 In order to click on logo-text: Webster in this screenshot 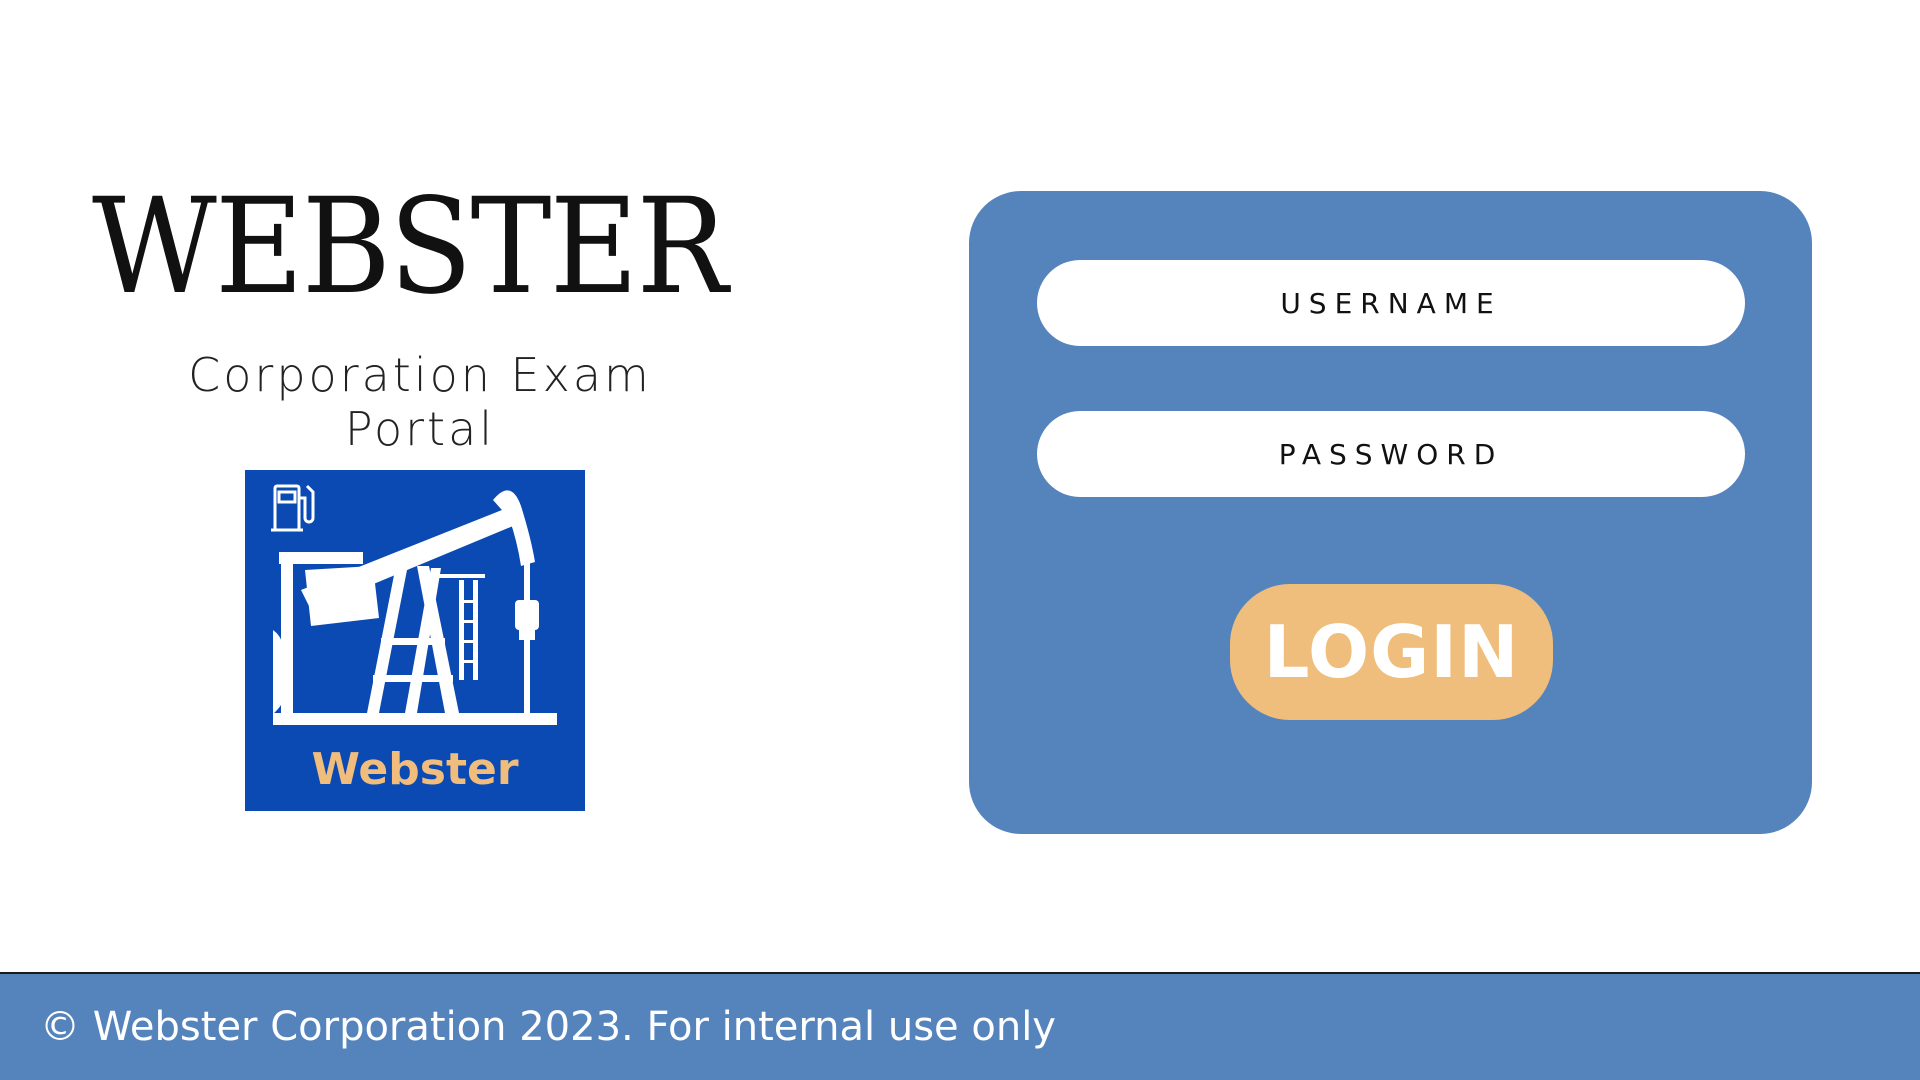, I will do `click(415, 769)`.